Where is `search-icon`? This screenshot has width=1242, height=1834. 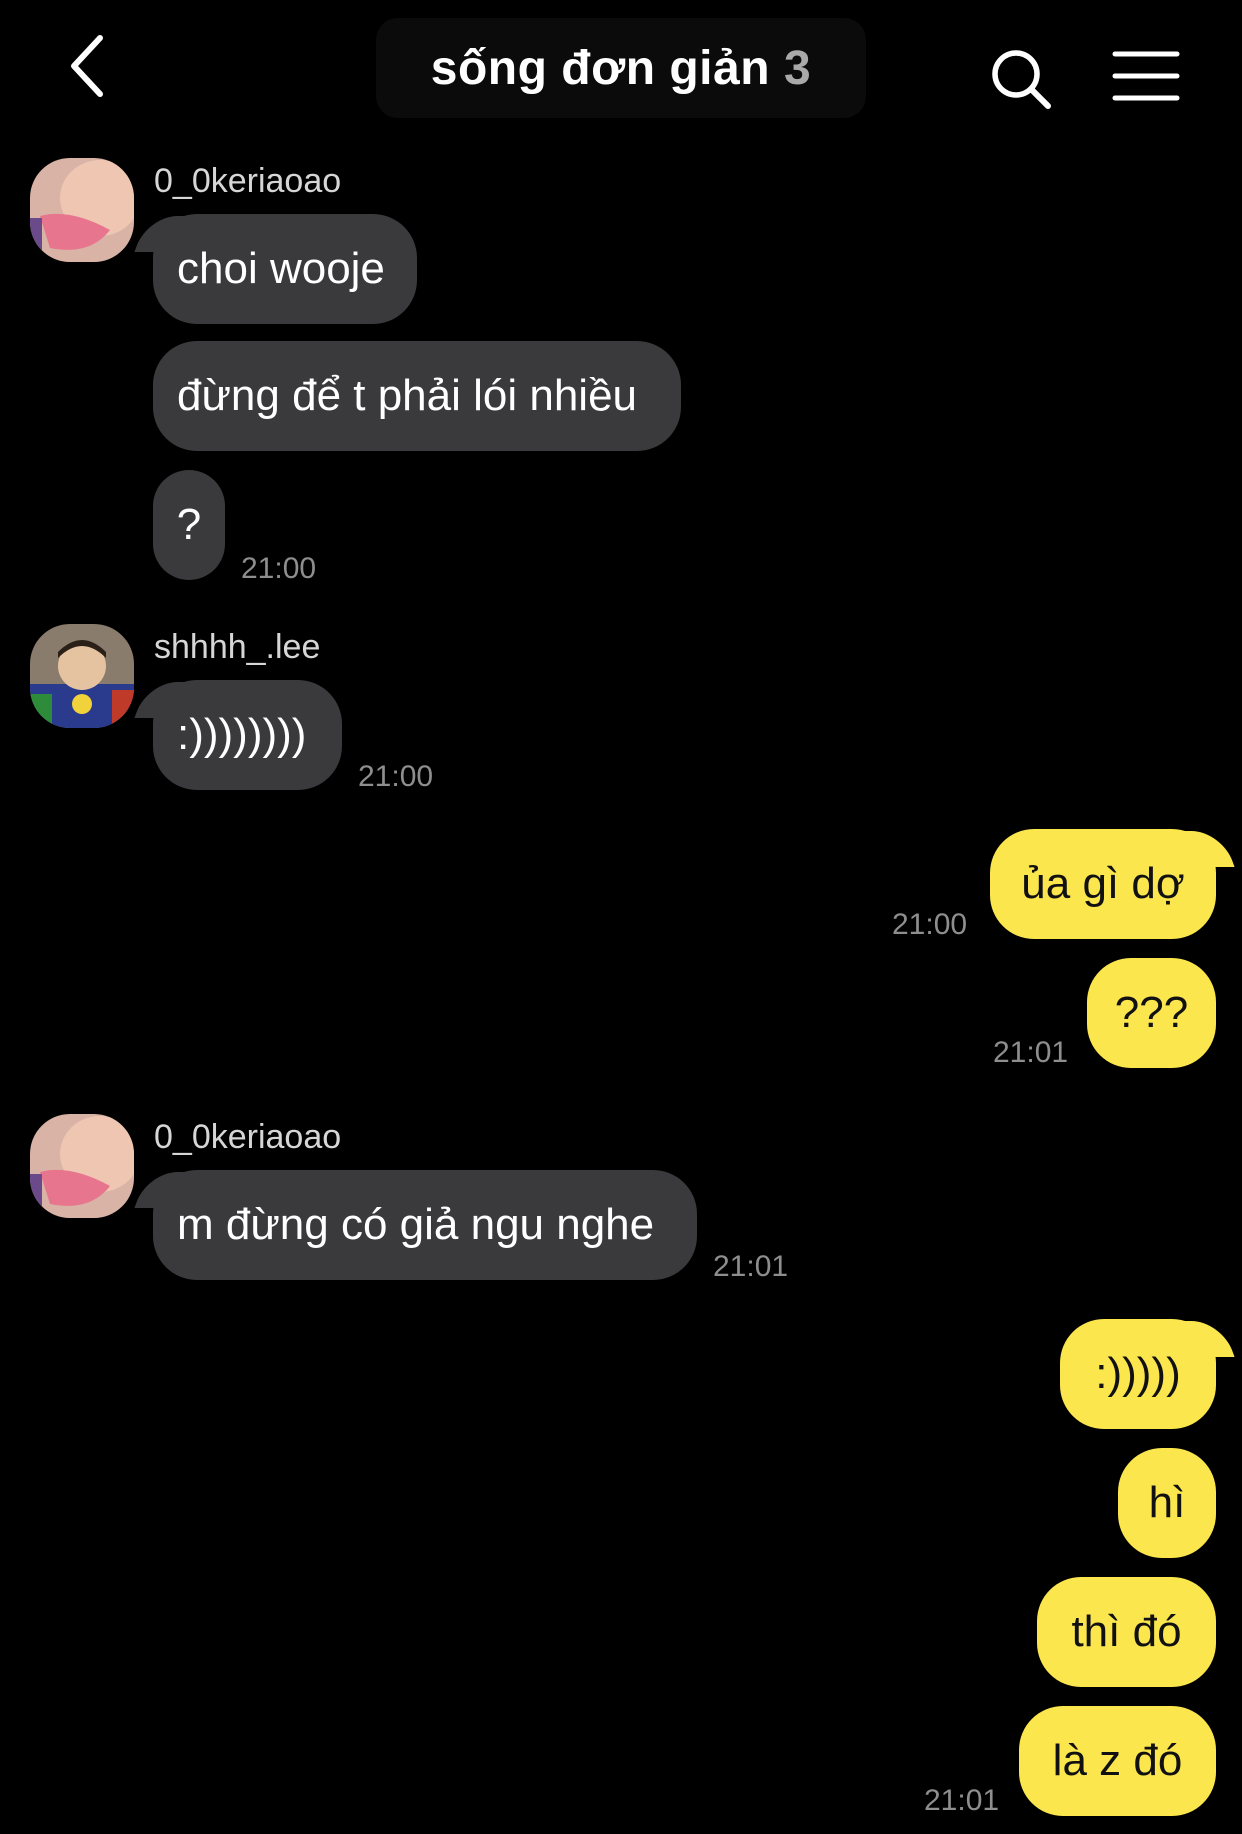 search-icon is located at coordinates (1021, 79).